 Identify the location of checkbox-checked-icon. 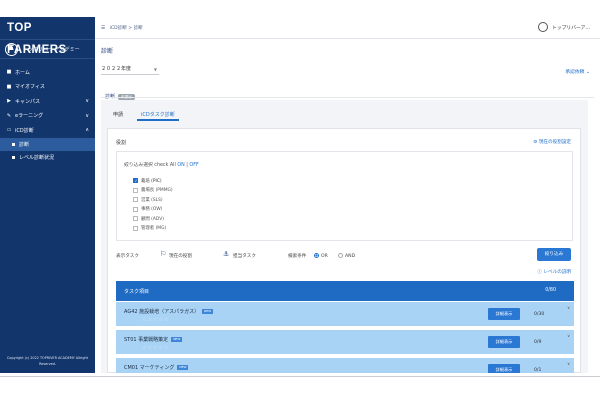
(135, 181).